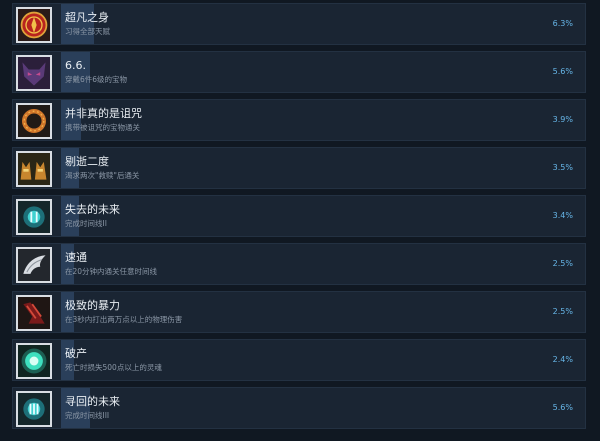 The height and width of the screenshot is (441, 600). What do you see at coordinates (562, 23) in the screenshot?
I see `unlock-percentage: 6.3%` at bounding box center [562, 23].